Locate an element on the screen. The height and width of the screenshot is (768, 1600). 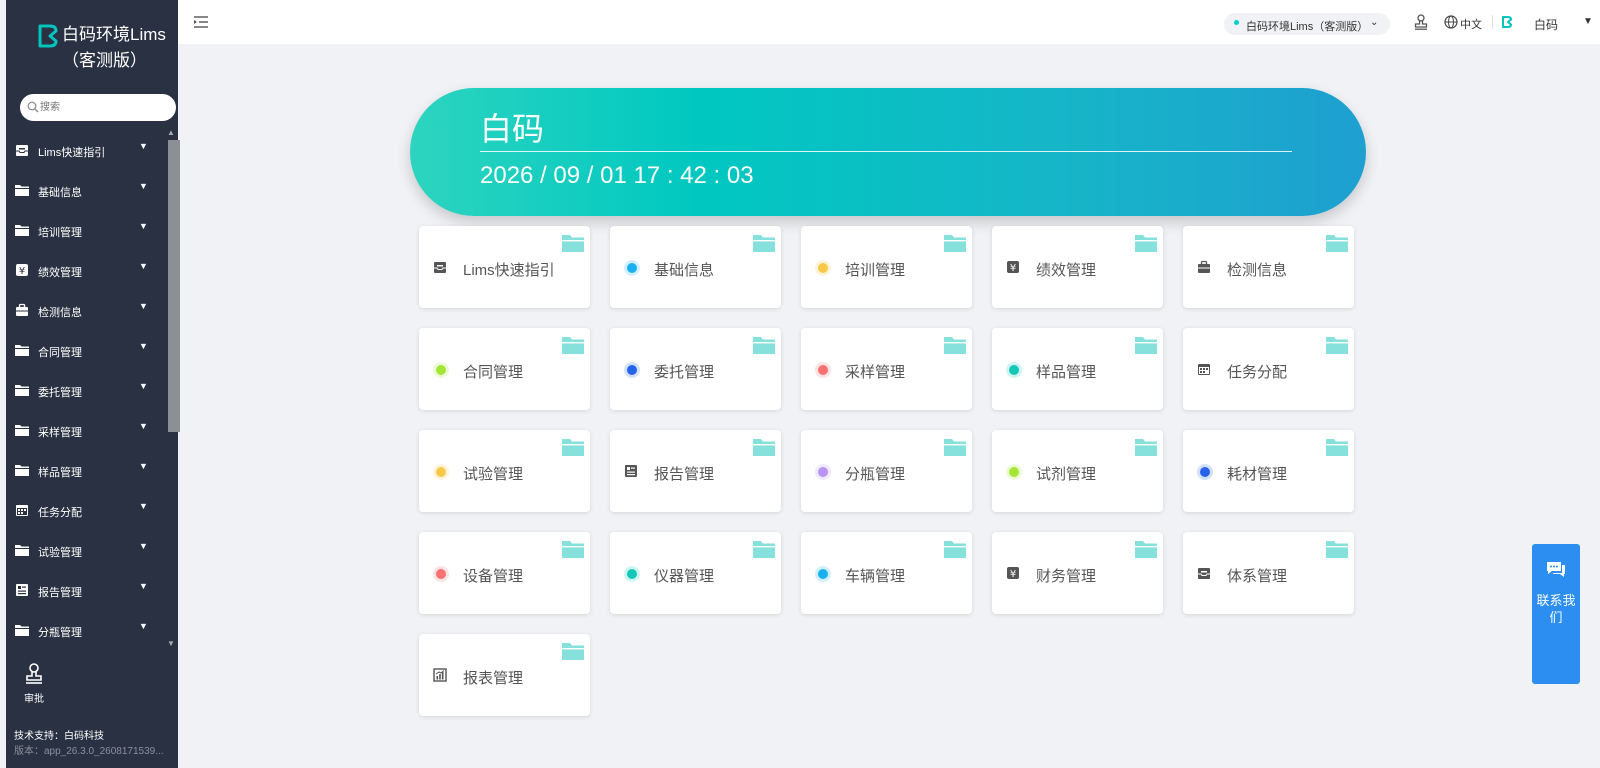
environment-select: 白码环境Lims（客测版） ⌄ is located at coordinates (1307, 24).